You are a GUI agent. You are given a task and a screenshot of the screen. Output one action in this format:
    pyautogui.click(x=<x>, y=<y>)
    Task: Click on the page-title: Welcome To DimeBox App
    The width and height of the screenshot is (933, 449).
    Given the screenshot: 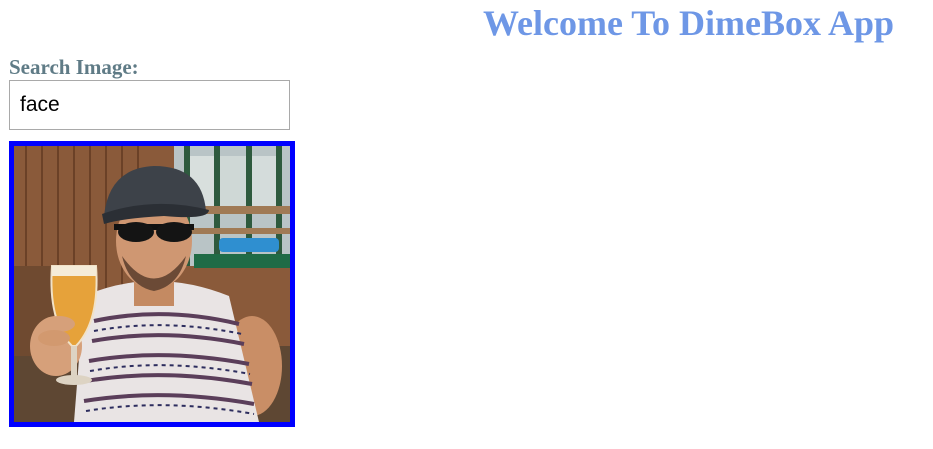 What is the action you would take?
    pyautogui.click(x=689, y=23)
    